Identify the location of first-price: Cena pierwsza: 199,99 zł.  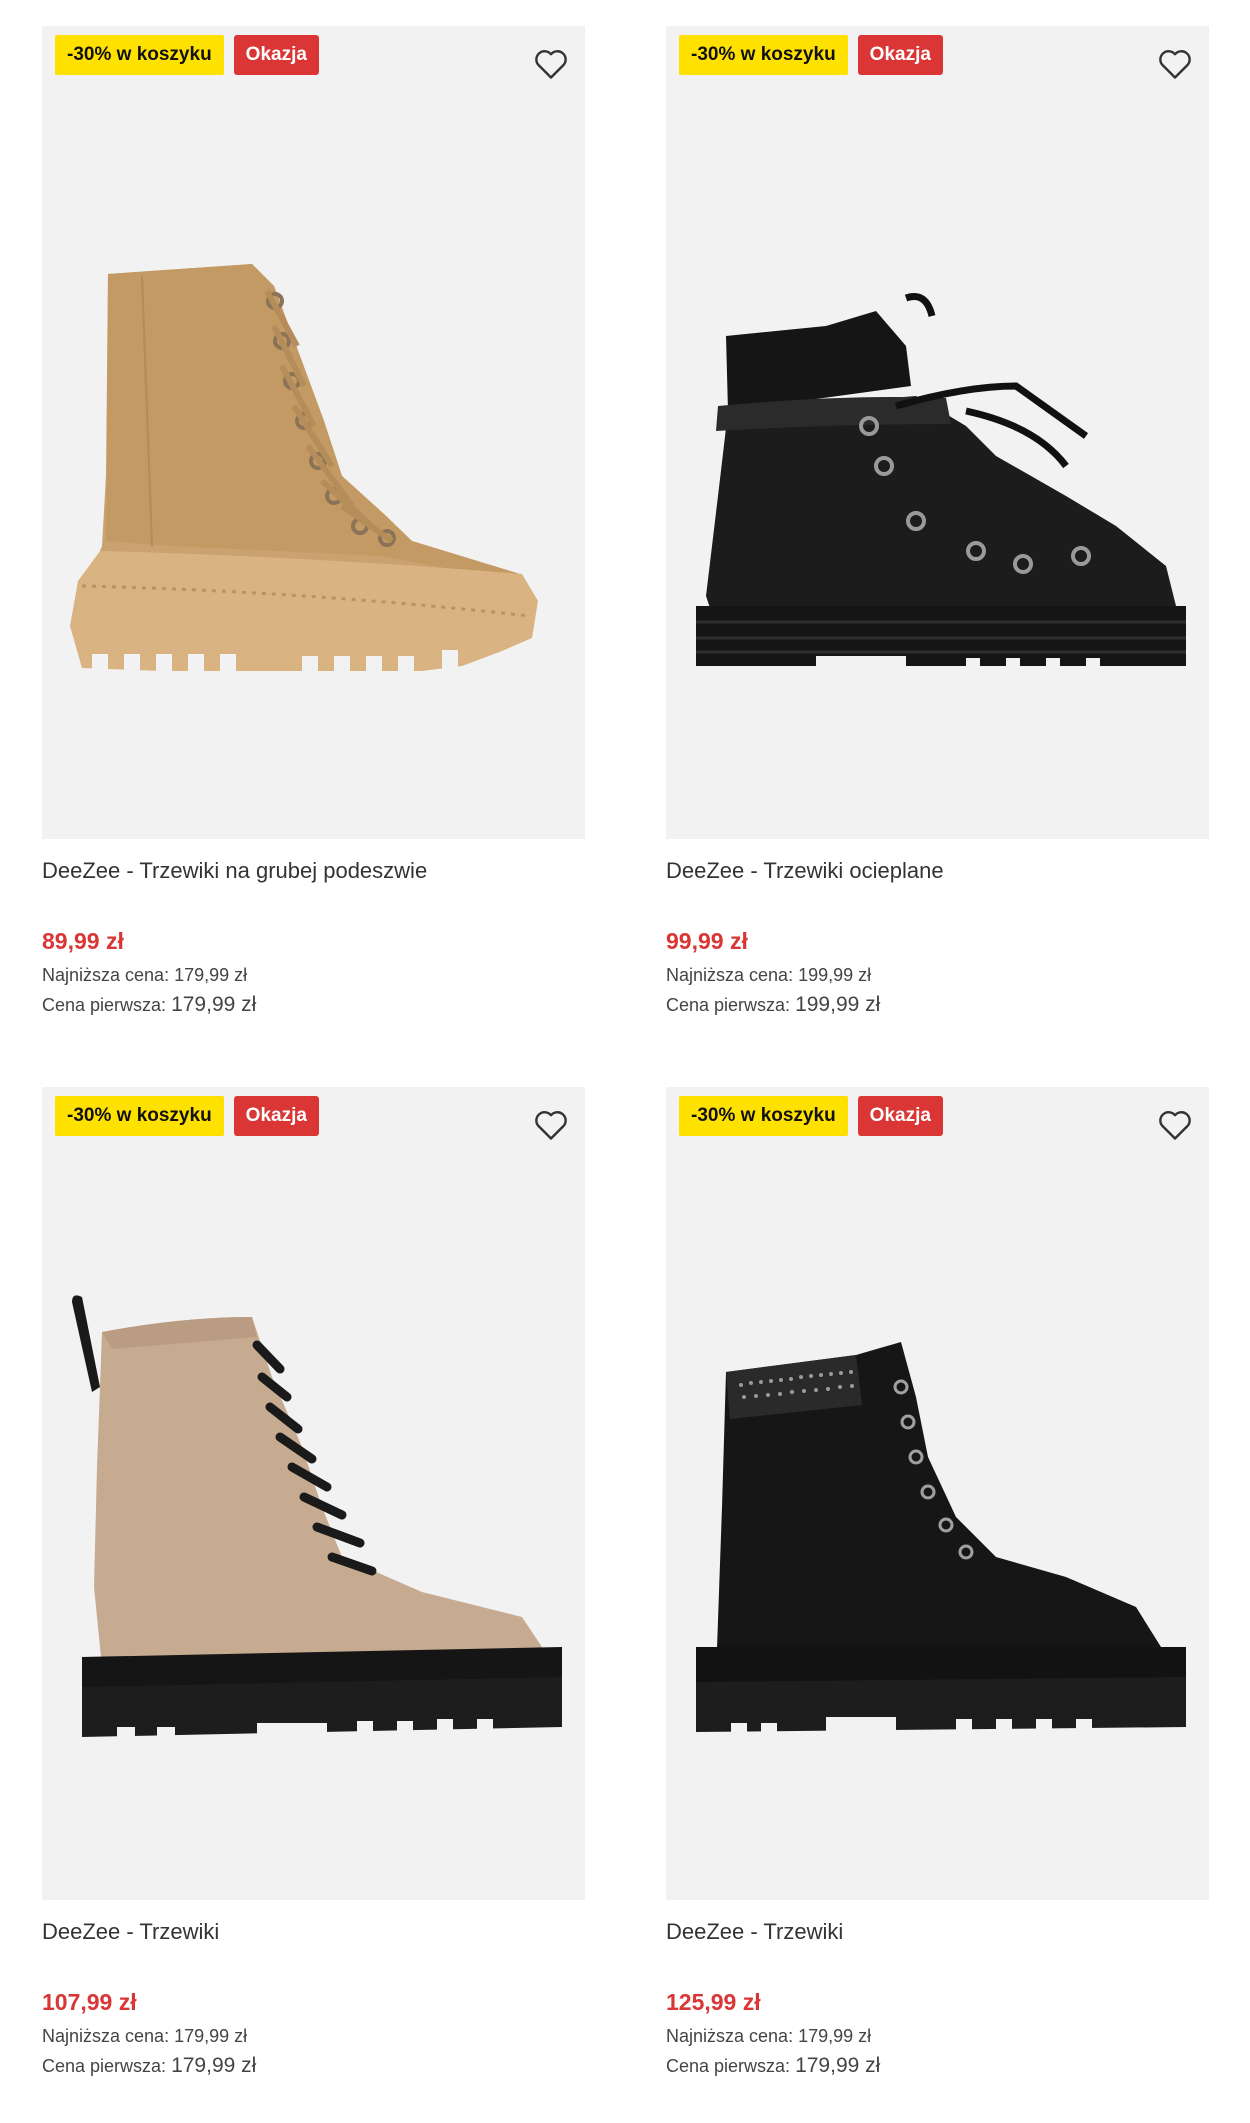
(937, 1005).